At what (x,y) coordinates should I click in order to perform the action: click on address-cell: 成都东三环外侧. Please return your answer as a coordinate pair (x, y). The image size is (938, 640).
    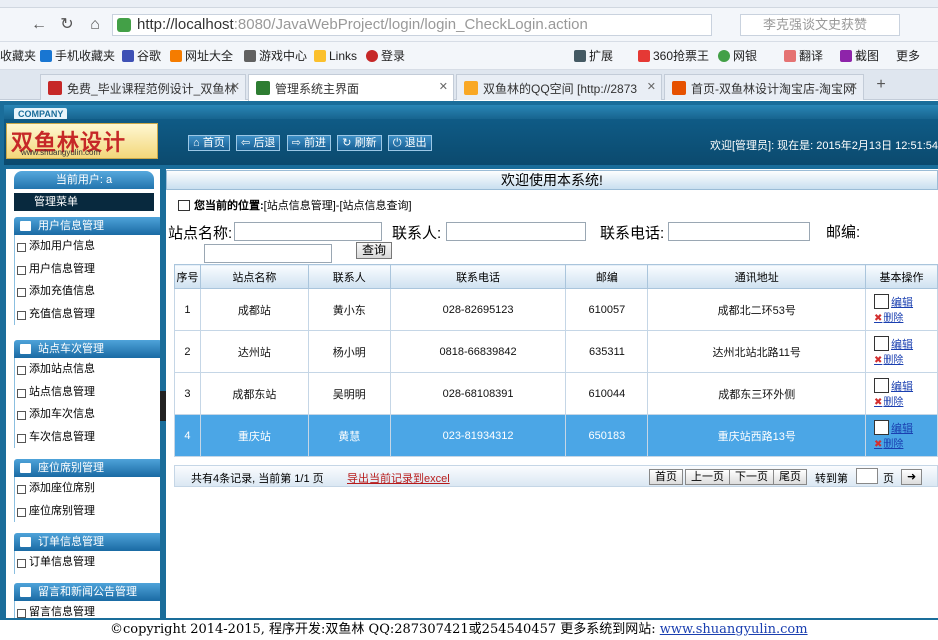
    Looking at the image, I should click on (757, 393).